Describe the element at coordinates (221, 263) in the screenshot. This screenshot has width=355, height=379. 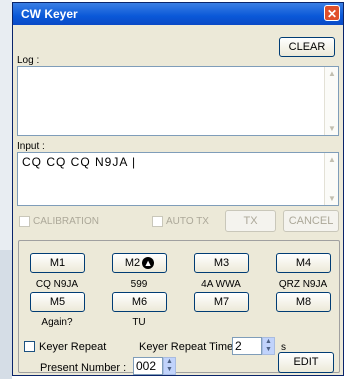
I see `macro-button-m3: M3` at that location.